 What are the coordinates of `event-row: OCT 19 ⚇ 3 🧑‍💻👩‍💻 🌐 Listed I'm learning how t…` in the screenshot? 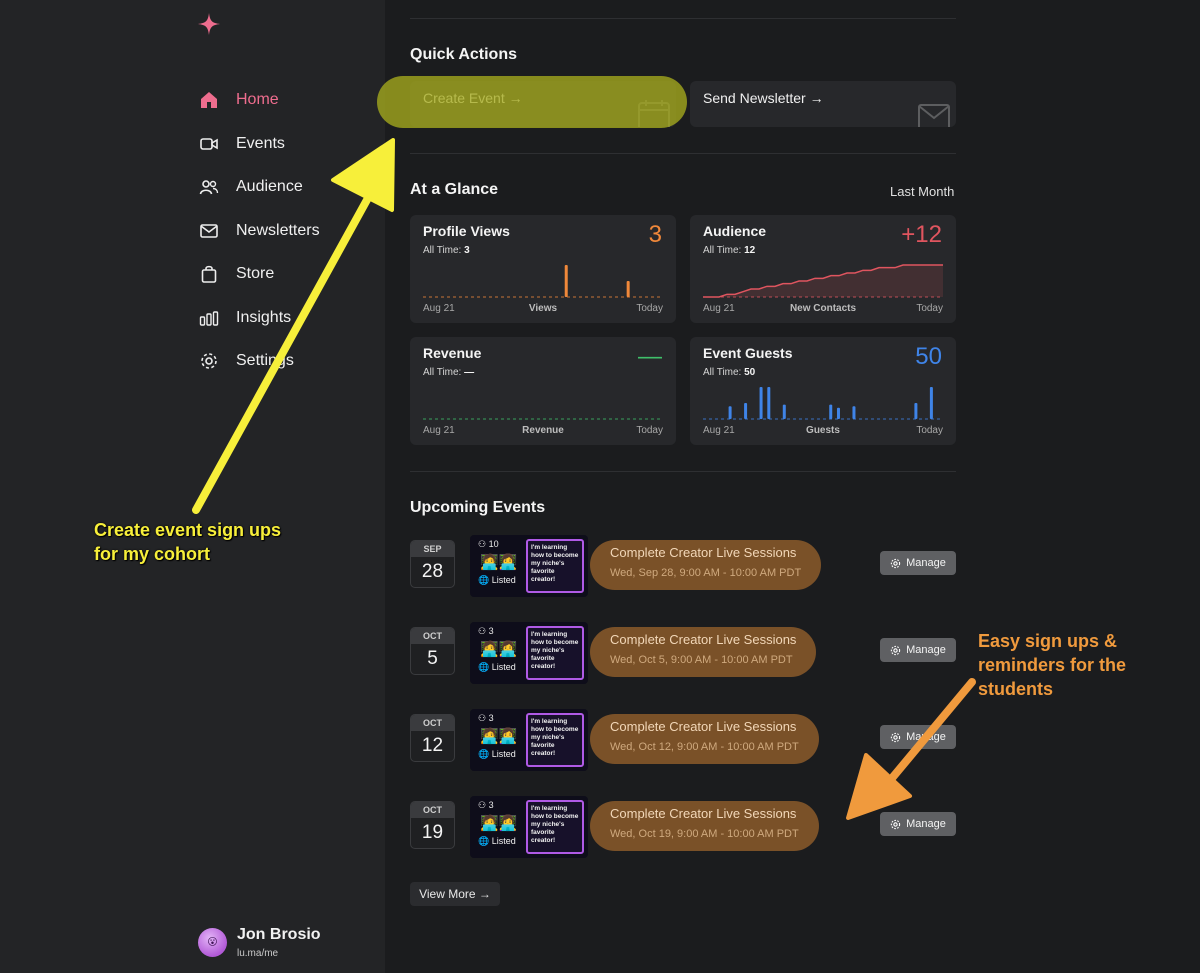 It's located at (683, 829).